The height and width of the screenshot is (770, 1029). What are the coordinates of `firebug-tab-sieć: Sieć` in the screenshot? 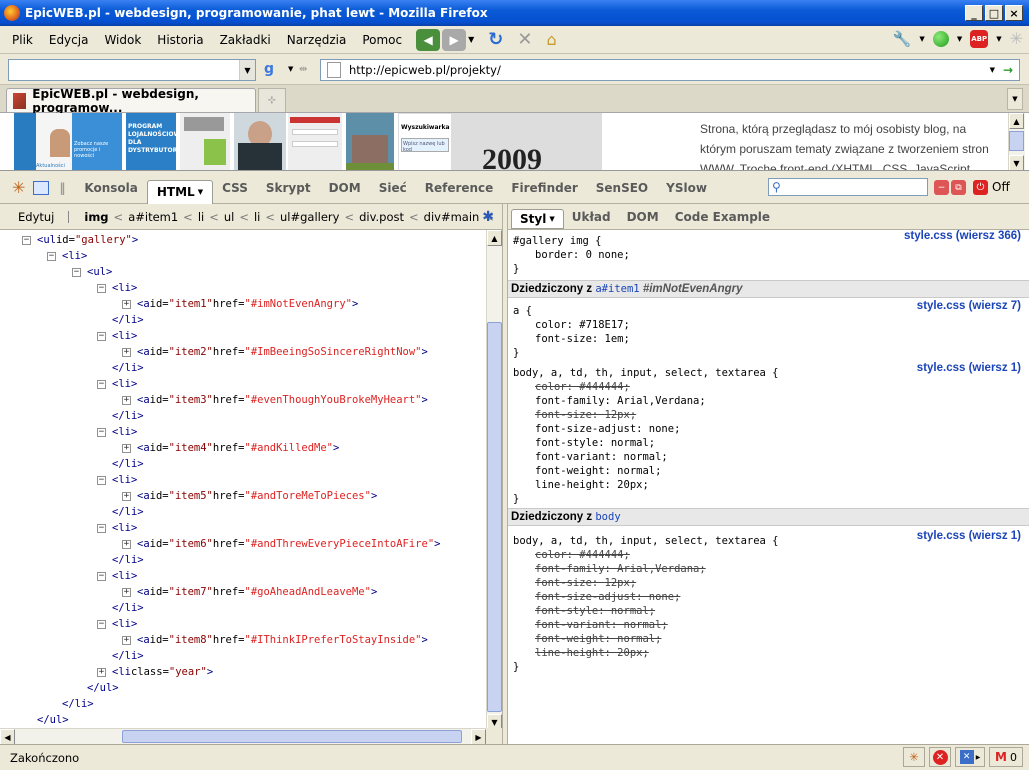 It's located at (393, 188).